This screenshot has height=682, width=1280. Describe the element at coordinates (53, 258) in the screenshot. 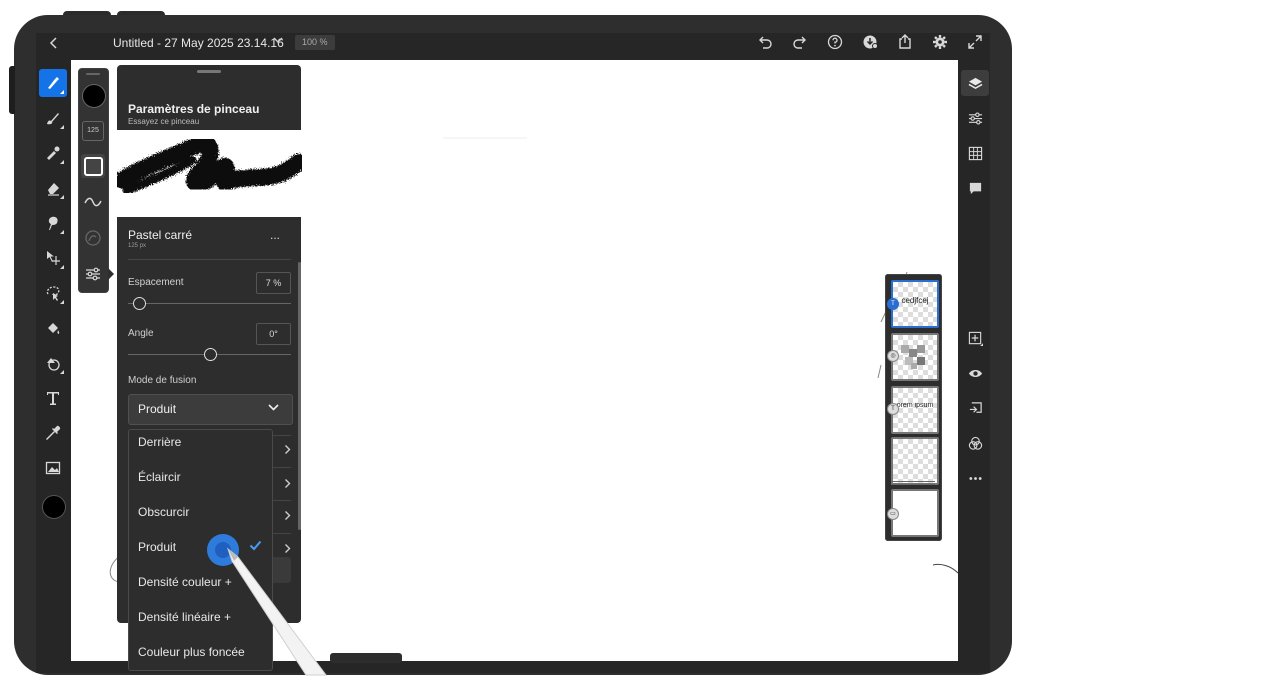

I see `move-icon` at that location.